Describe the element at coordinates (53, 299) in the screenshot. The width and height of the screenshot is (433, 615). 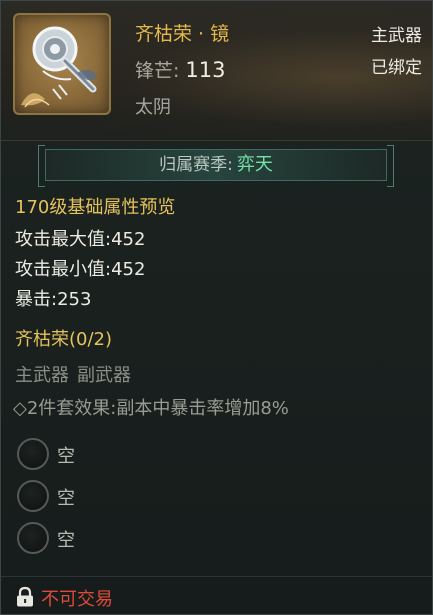
I see `stat-line: 暴击:253` at that location.